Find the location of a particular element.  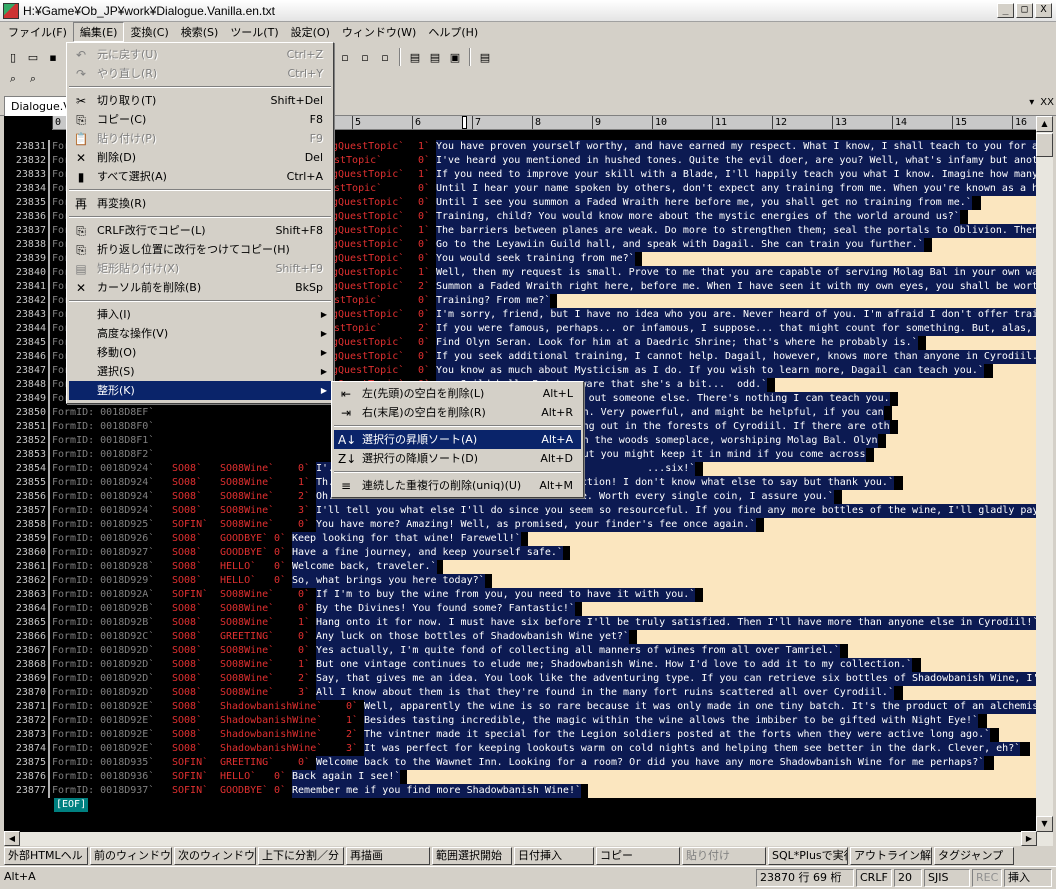

line-number: 23869 is located at coordinates (30, 678).